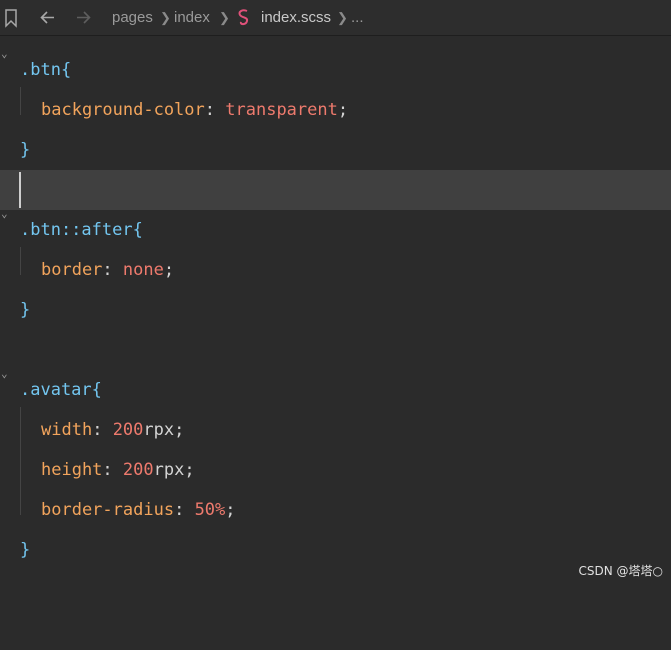 The image size is (671, 650). What do you see at coordinates (11, 17) in the screenshot?
I see `bookmark-icon` at bounding box center [11, 17].